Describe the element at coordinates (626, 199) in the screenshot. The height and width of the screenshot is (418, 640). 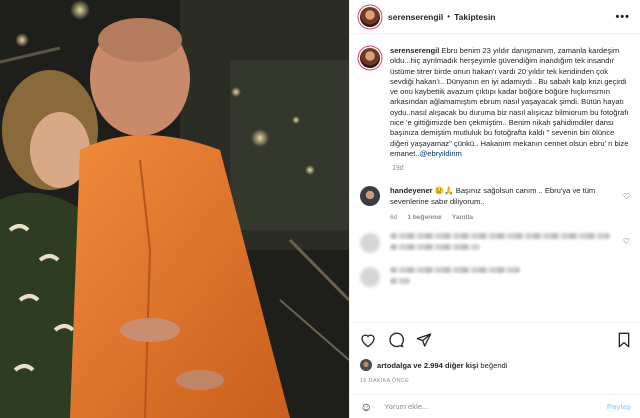
I see `comment-like-heart-icon: ♡` at that location.